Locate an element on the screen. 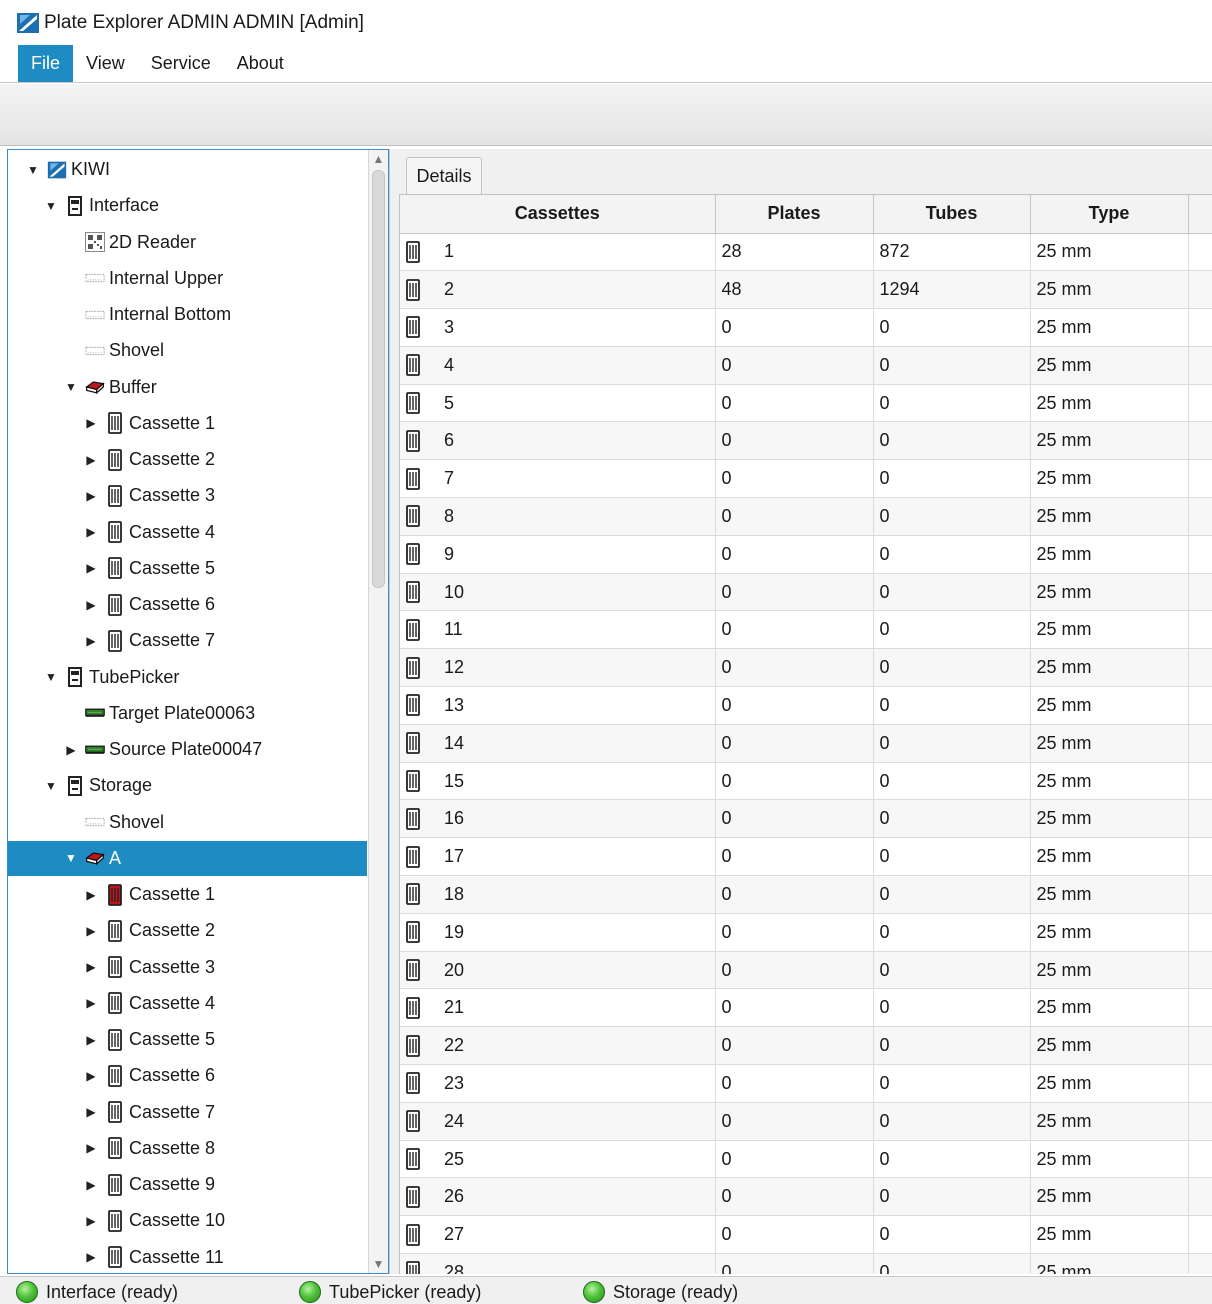 The width and height of the screenshot is (1212, 1304). table-row: 19 0 0 25 mm is located at coordinates (806, 932).